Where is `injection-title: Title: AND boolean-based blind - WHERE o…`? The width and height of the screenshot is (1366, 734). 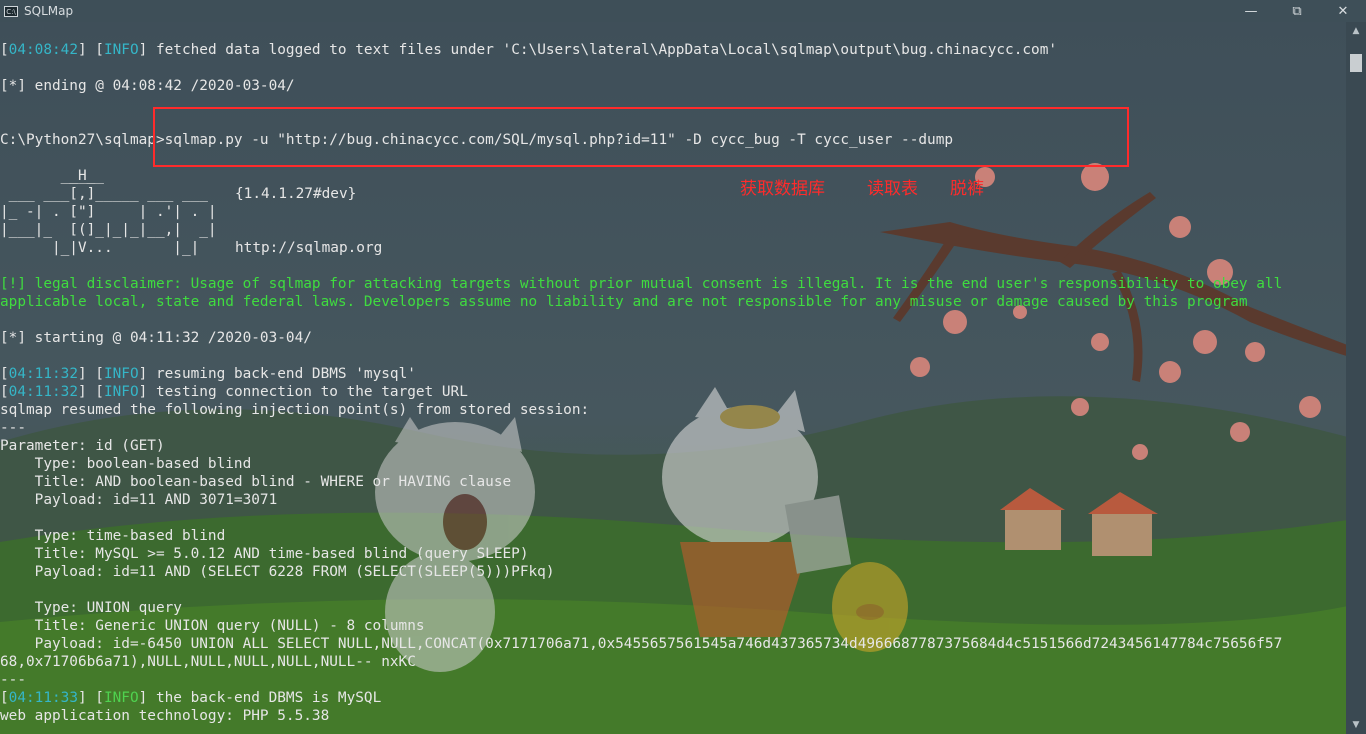
injection-title: Title: AND boolean-based blind - WHERE o… is located at coordinates (256, 482).